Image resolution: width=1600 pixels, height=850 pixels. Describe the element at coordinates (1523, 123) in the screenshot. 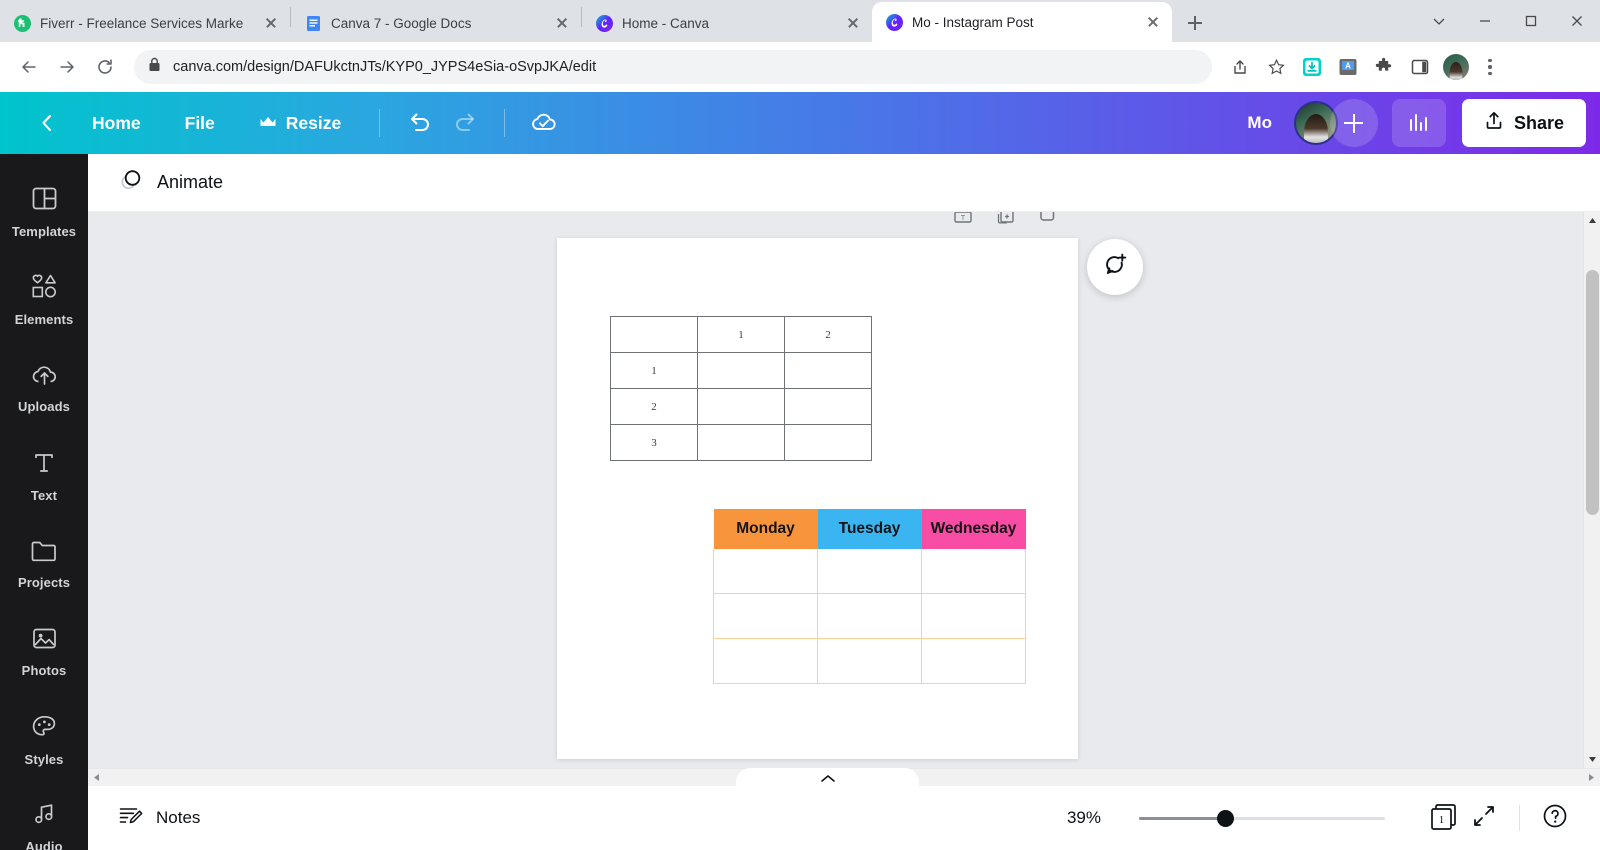

I see `share-button: Share` at that location.